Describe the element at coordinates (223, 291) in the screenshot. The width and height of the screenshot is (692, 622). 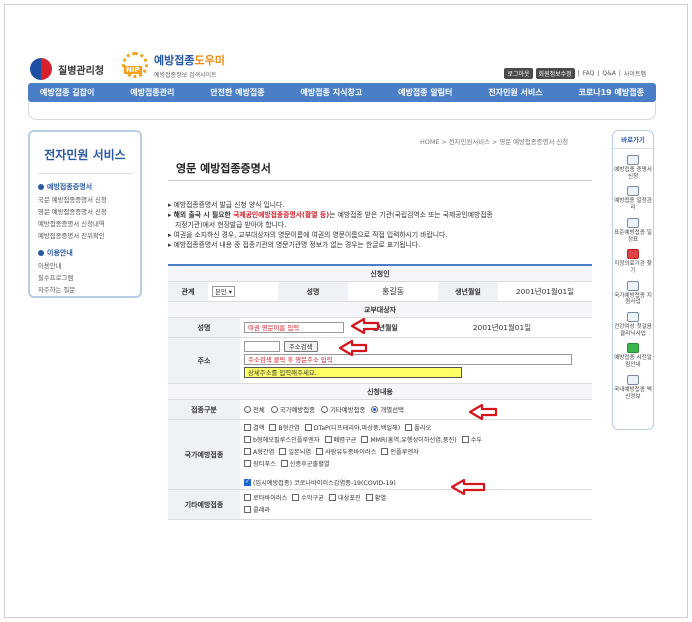
I see `relation-select: 본인 ▾` at that location.